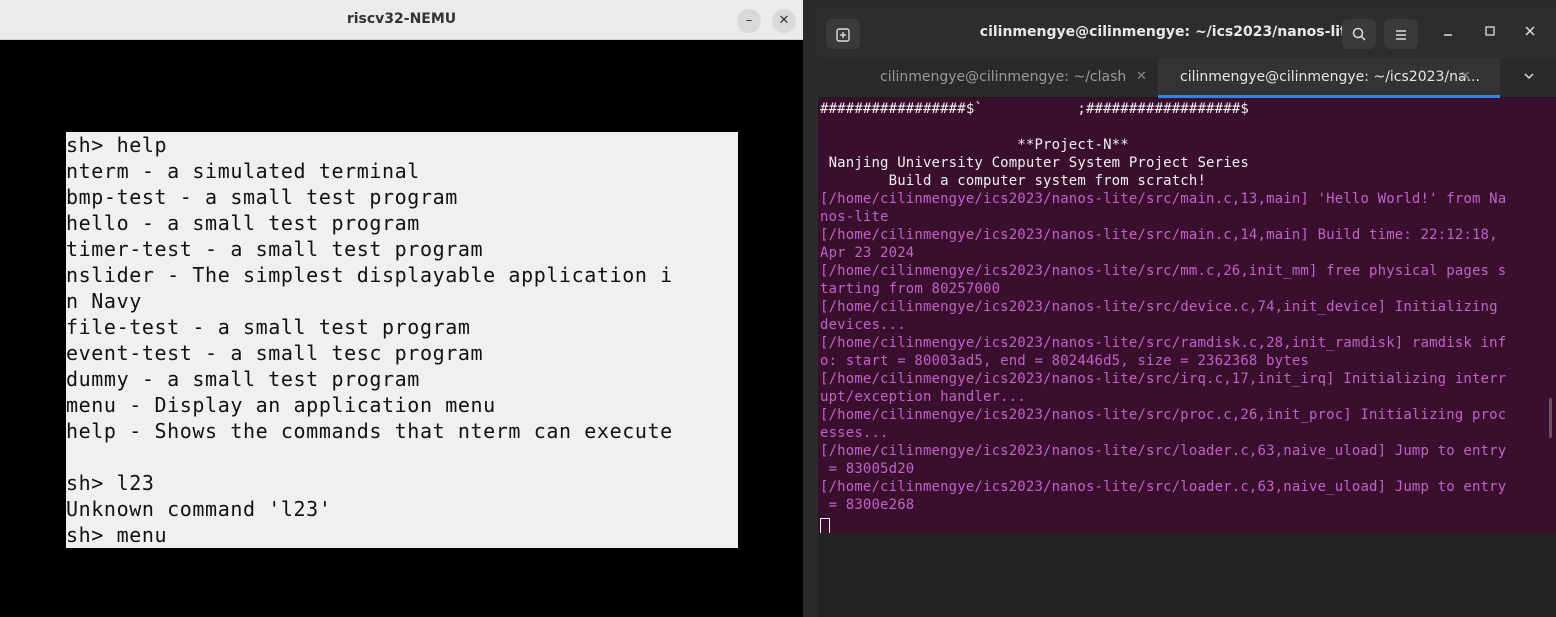 The width and height of the screenshot is (1556, 617). Describe the element at coordinates (1034, 109) in the screenshot. I see `terminal-output-line: #################$` ;##################$` at that location.